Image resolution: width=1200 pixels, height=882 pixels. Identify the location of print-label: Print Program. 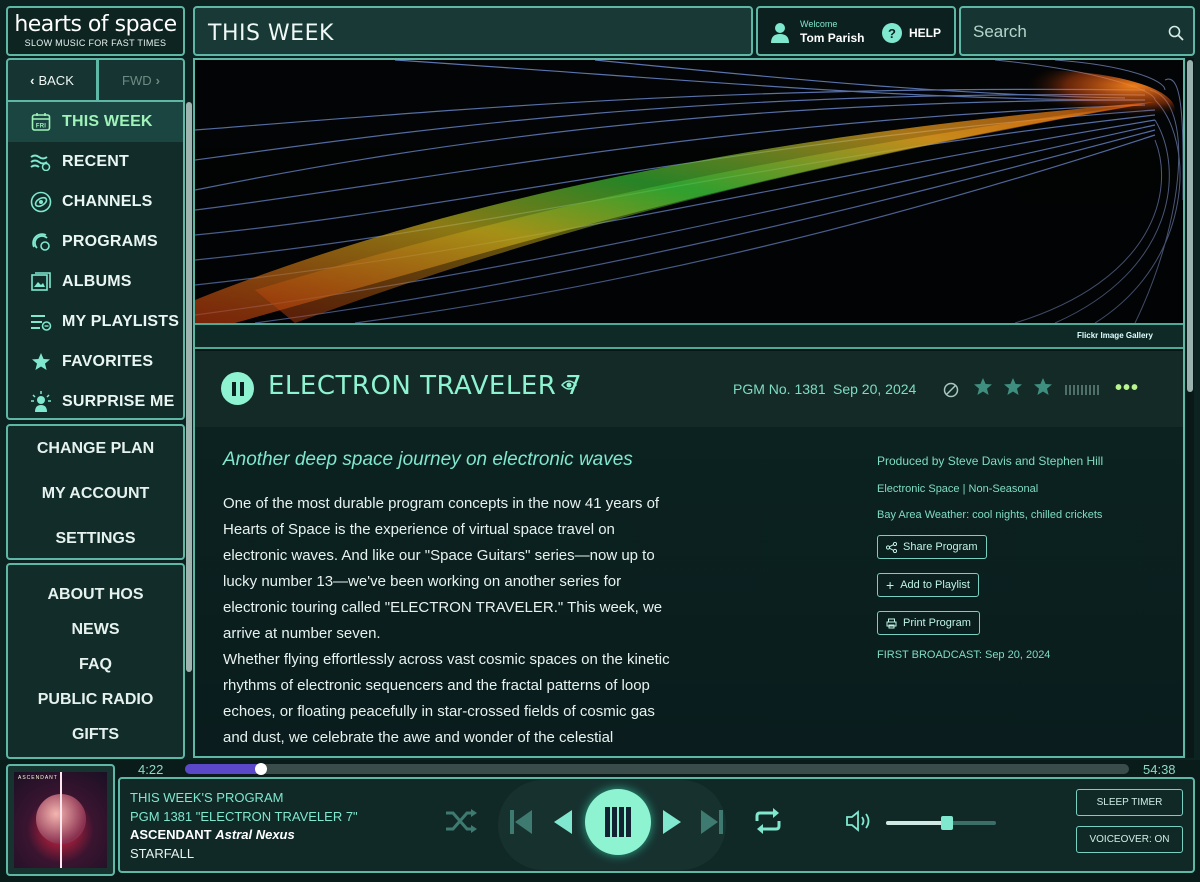
(937, 623).